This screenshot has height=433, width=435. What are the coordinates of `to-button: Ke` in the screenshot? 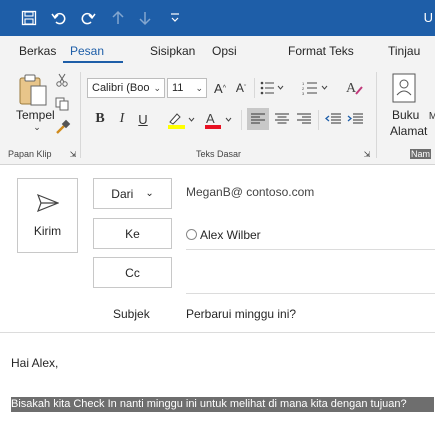 It's located at (132, 233).